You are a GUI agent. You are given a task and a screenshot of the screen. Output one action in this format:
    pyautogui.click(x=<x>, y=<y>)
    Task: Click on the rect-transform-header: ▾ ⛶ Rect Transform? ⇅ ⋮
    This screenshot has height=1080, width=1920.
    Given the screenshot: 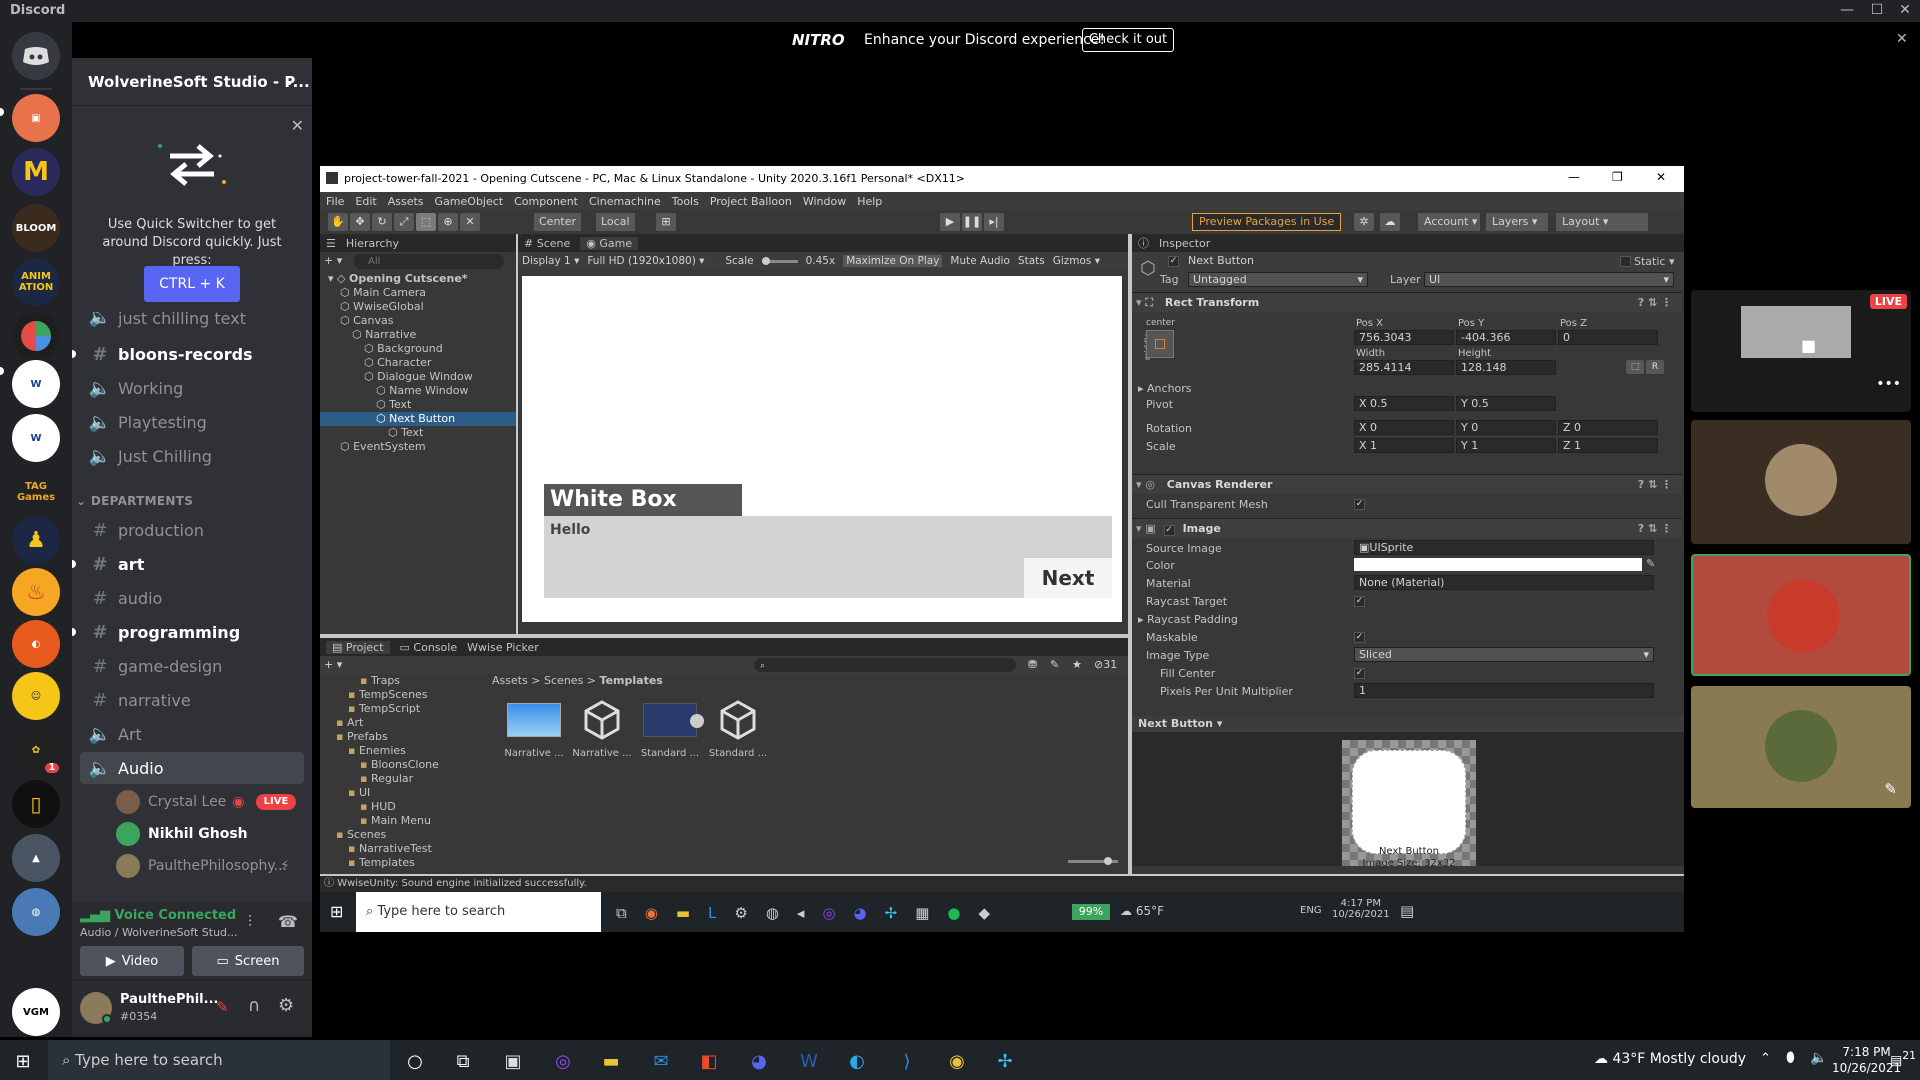 What is the action you would take?
    pyautogui.click(x=1407, y=302)
    